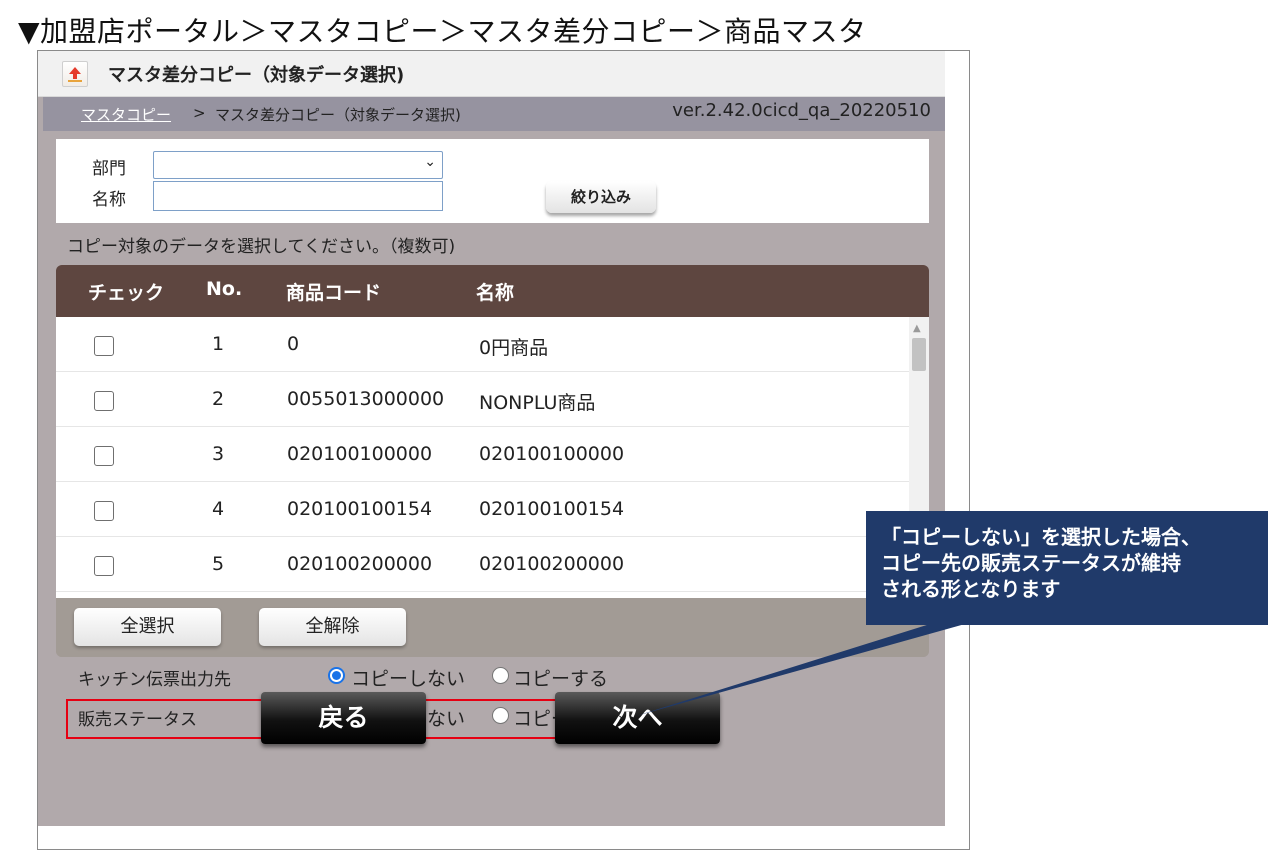 The height and width of the screenshot is (851, 1268). Describe the element at coordinates (1031, 563) in the screenshot. I see `callout-line: コピー先の販売ステータスが維持` at that location.